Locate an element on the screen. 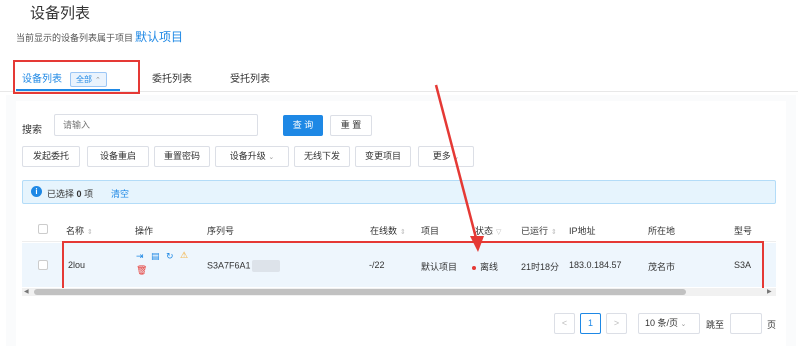 This screenshot has height=346, width=798. column-online: 在线数 ⇕ is located at coordinates (388, 230).